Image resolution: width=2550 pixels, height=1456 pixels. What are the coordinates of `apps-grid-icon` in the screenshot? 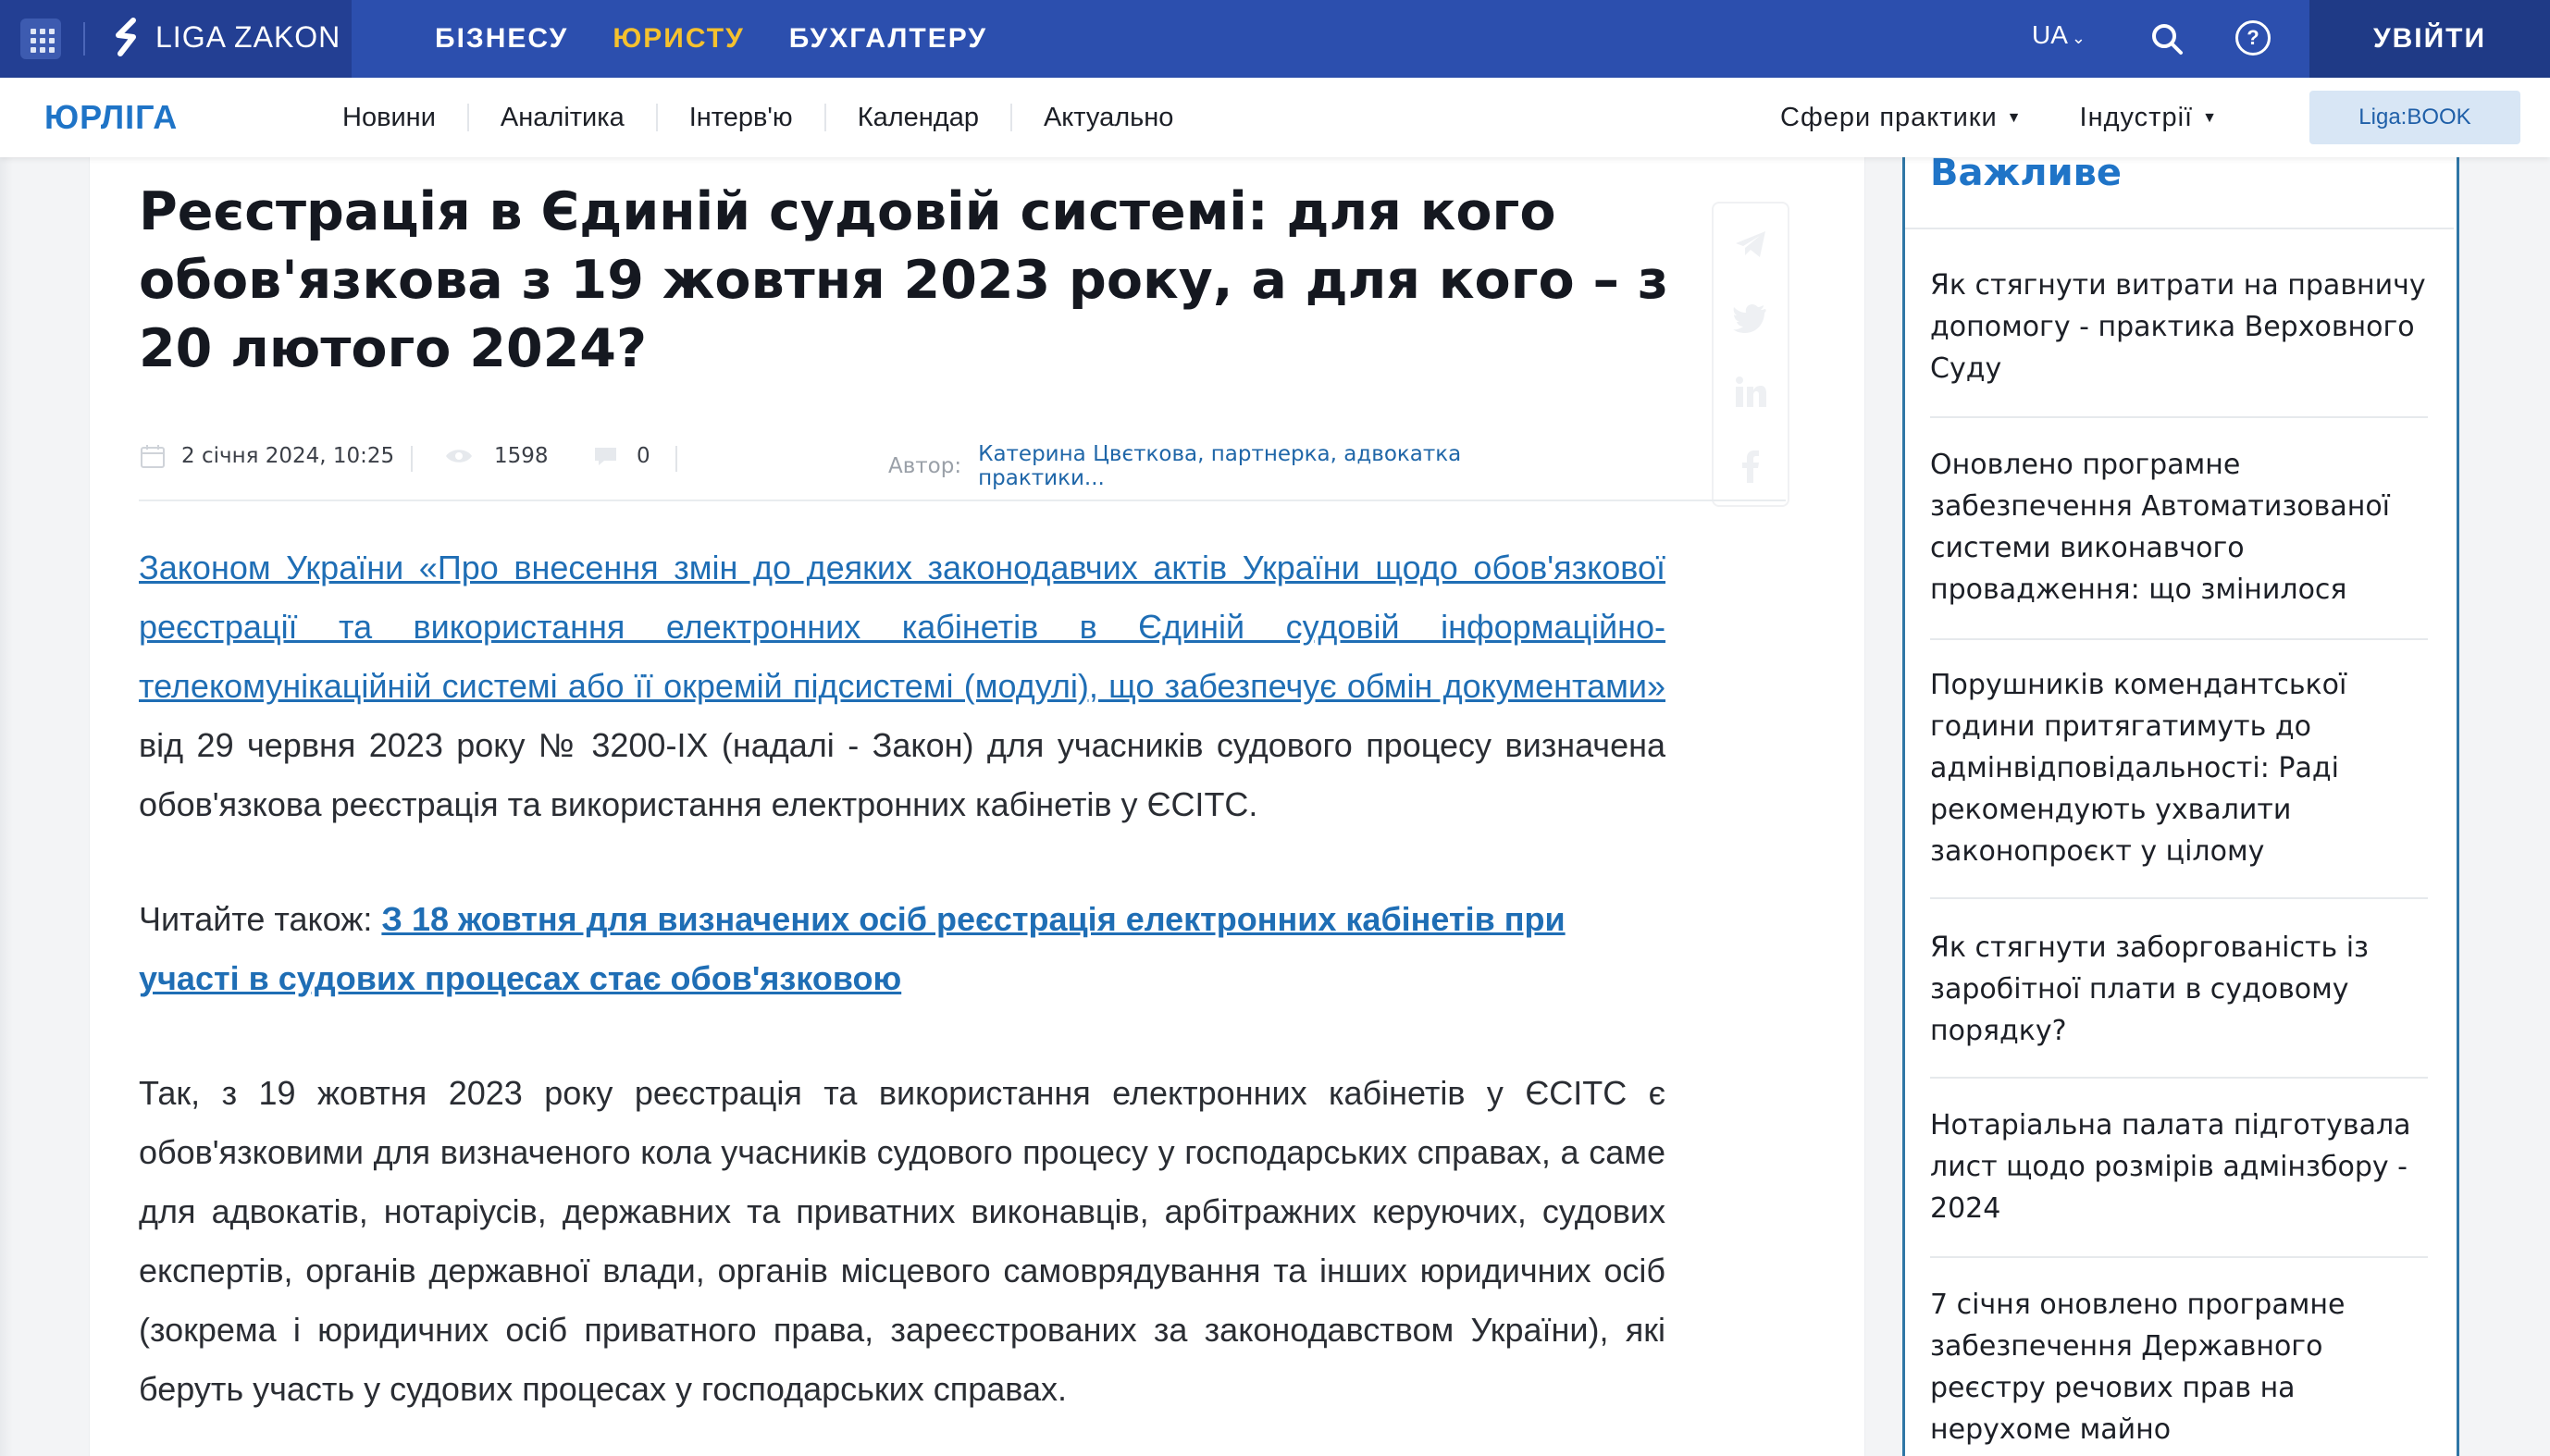 It's located at (40, 39).